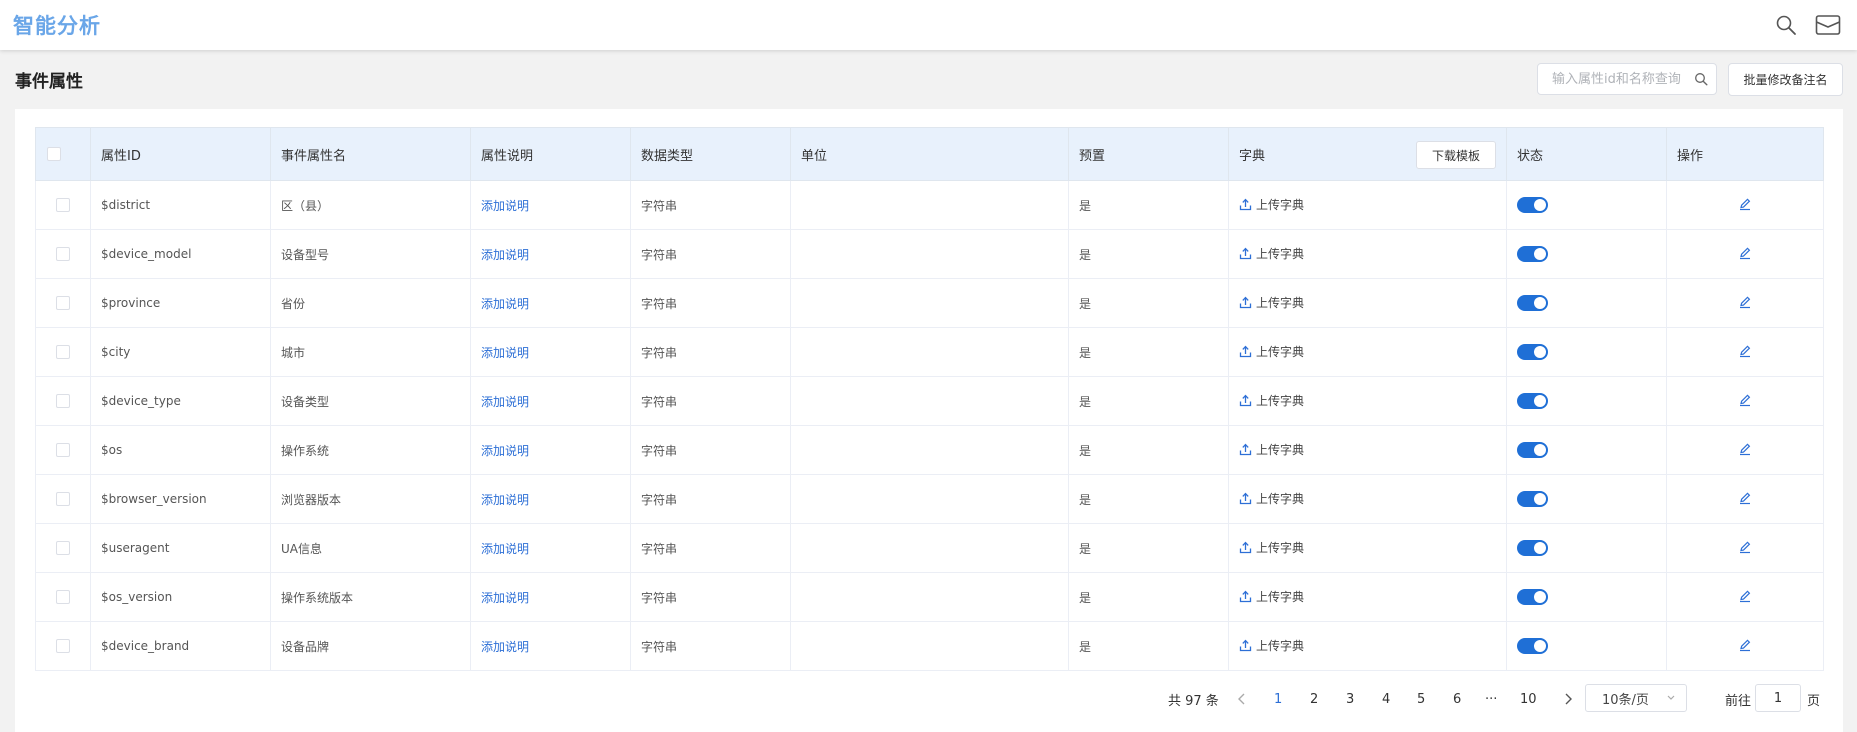 The image size is (1857, 732). I want to click on jump-page-input, so click(1778, 698).